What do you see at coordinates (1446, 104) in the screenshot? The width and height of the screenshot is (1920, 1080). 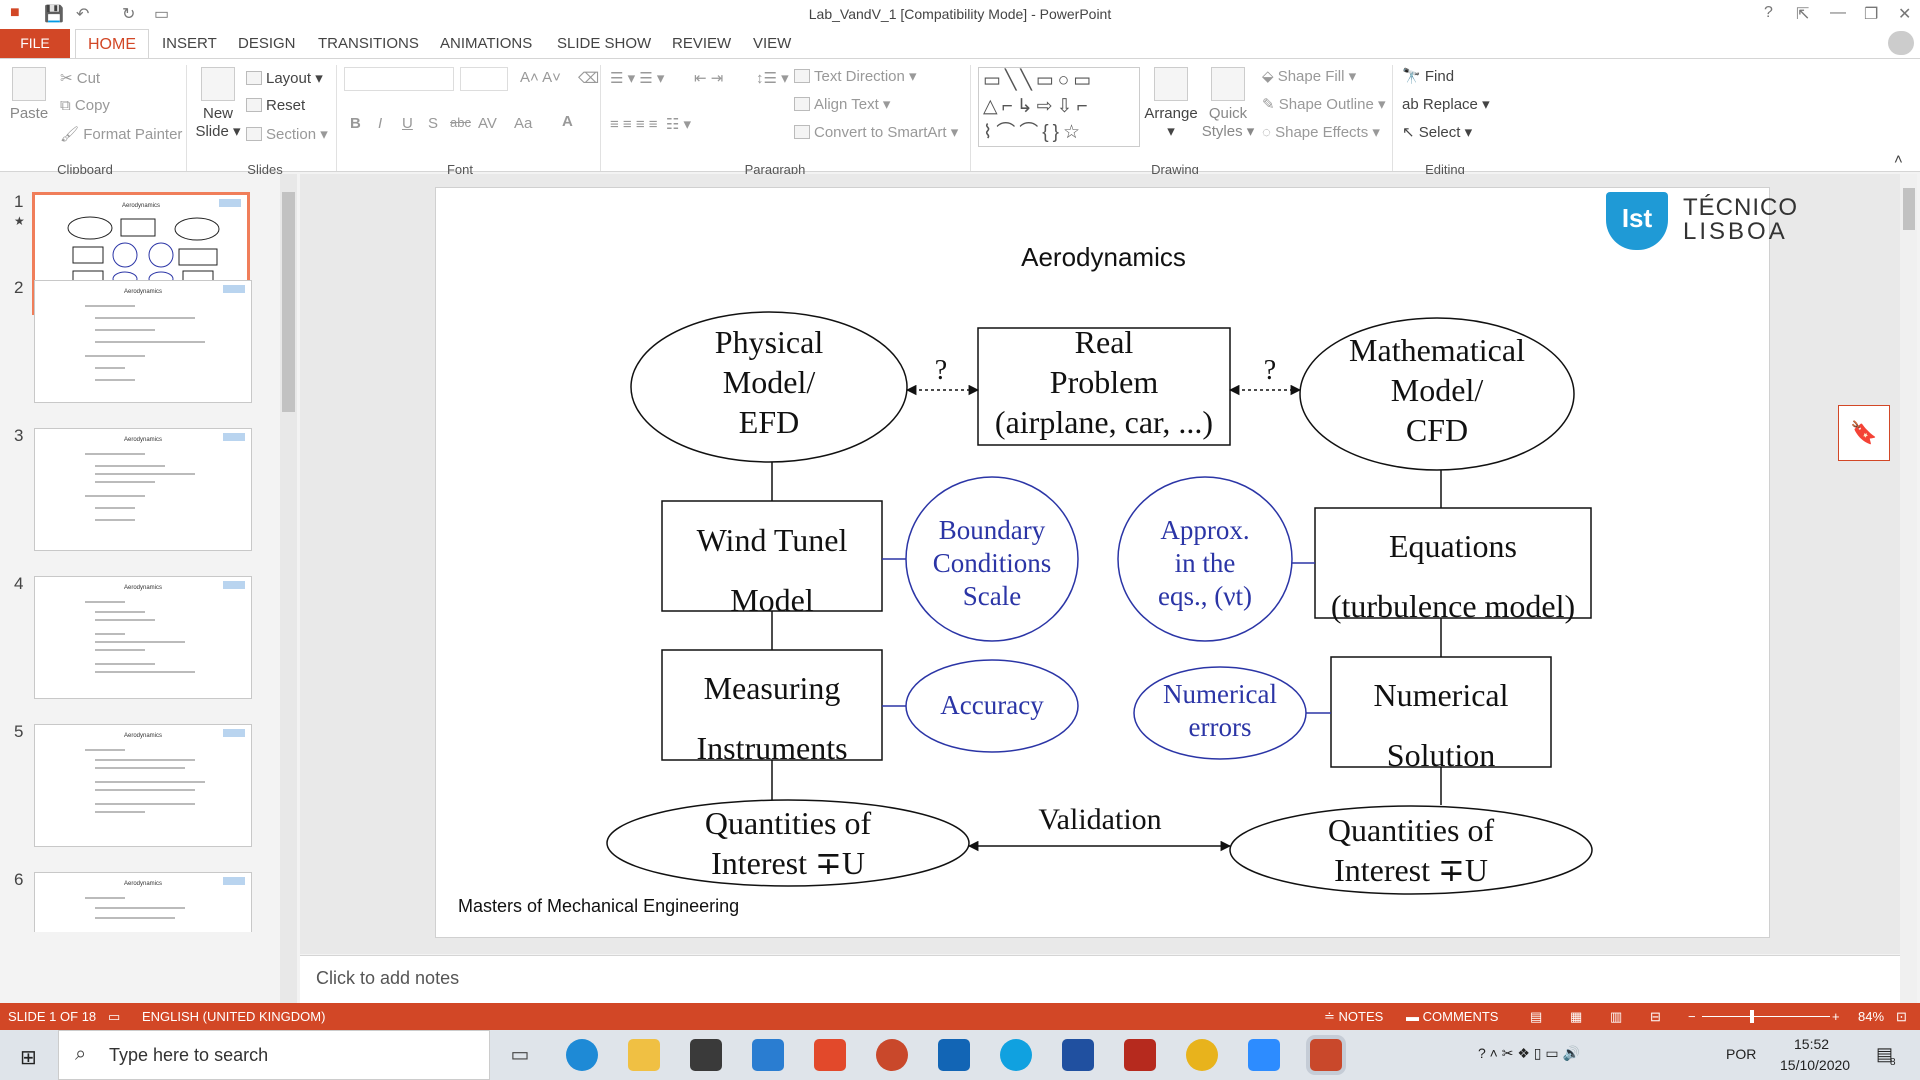 I see `replace-button: ab Replace ▾` at bounding box center [1446, 104].